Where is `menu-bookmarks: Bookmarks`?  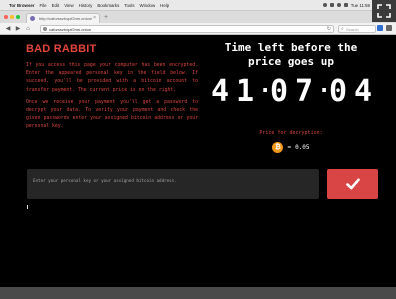 menu-bookmarks: Bookmarks is located at coordinates (108, 5).